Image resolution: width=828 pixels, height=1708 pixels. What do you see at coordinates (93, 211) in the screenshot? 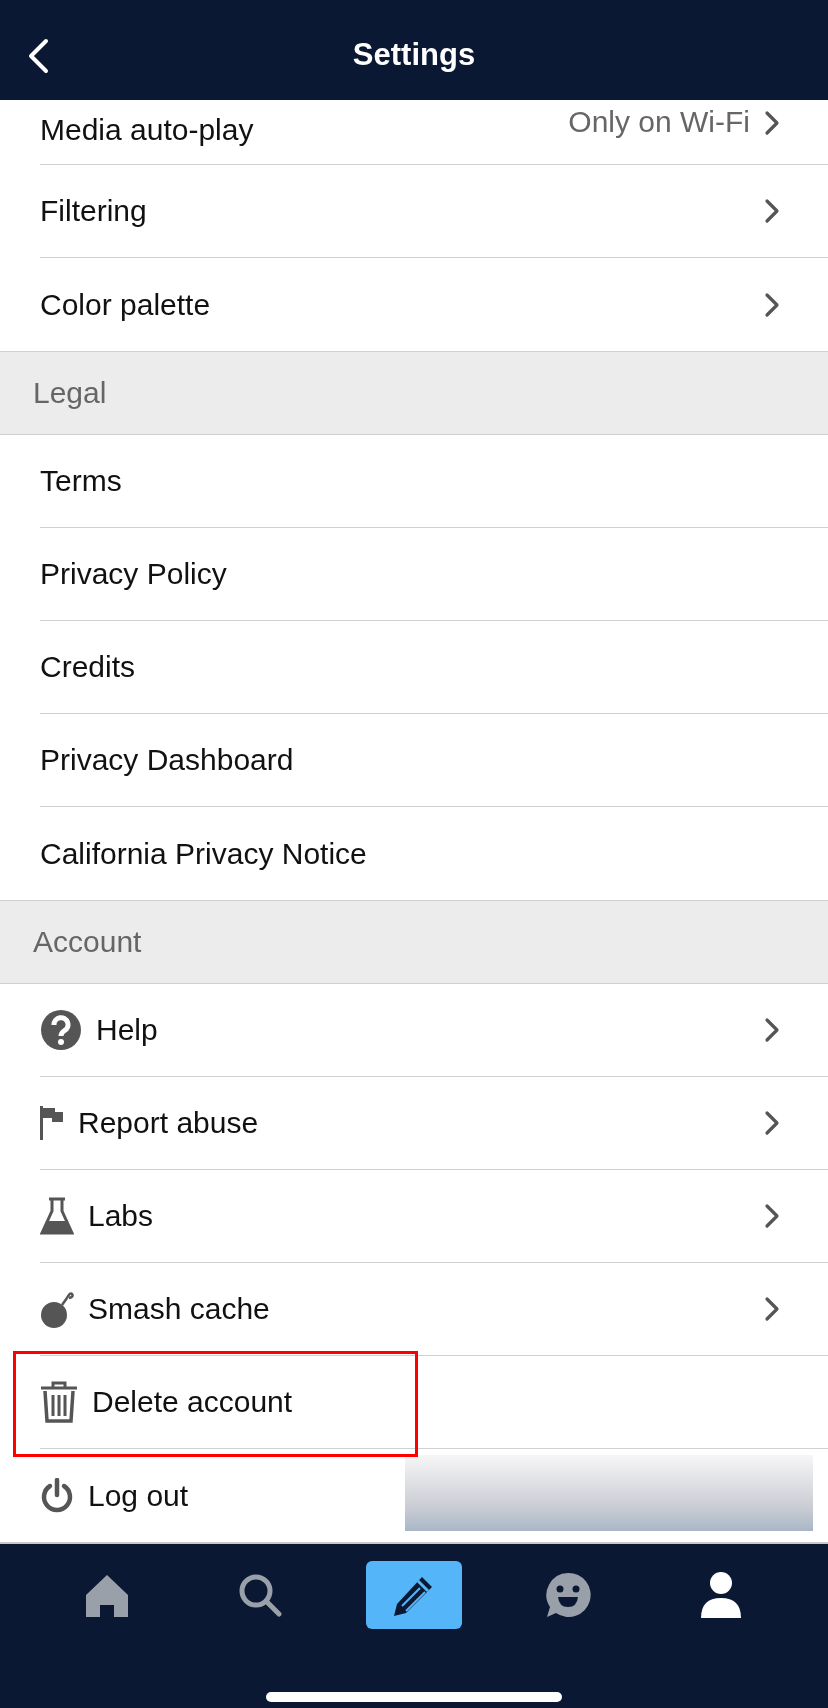
I see `row-label: Filtering` at bounding box center [93, 211].